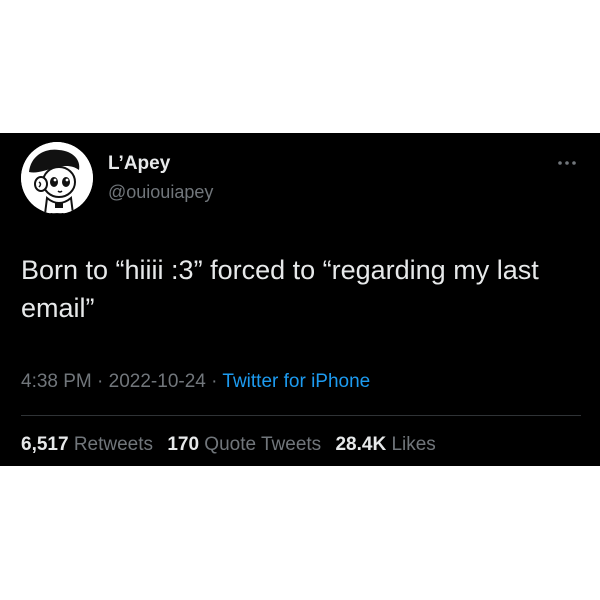 The image size is (600, 600). What do you see at coordinates (113, 444) in the screenshot?
I see `retweets-label: Retweets` at bounding box center [113, 444].